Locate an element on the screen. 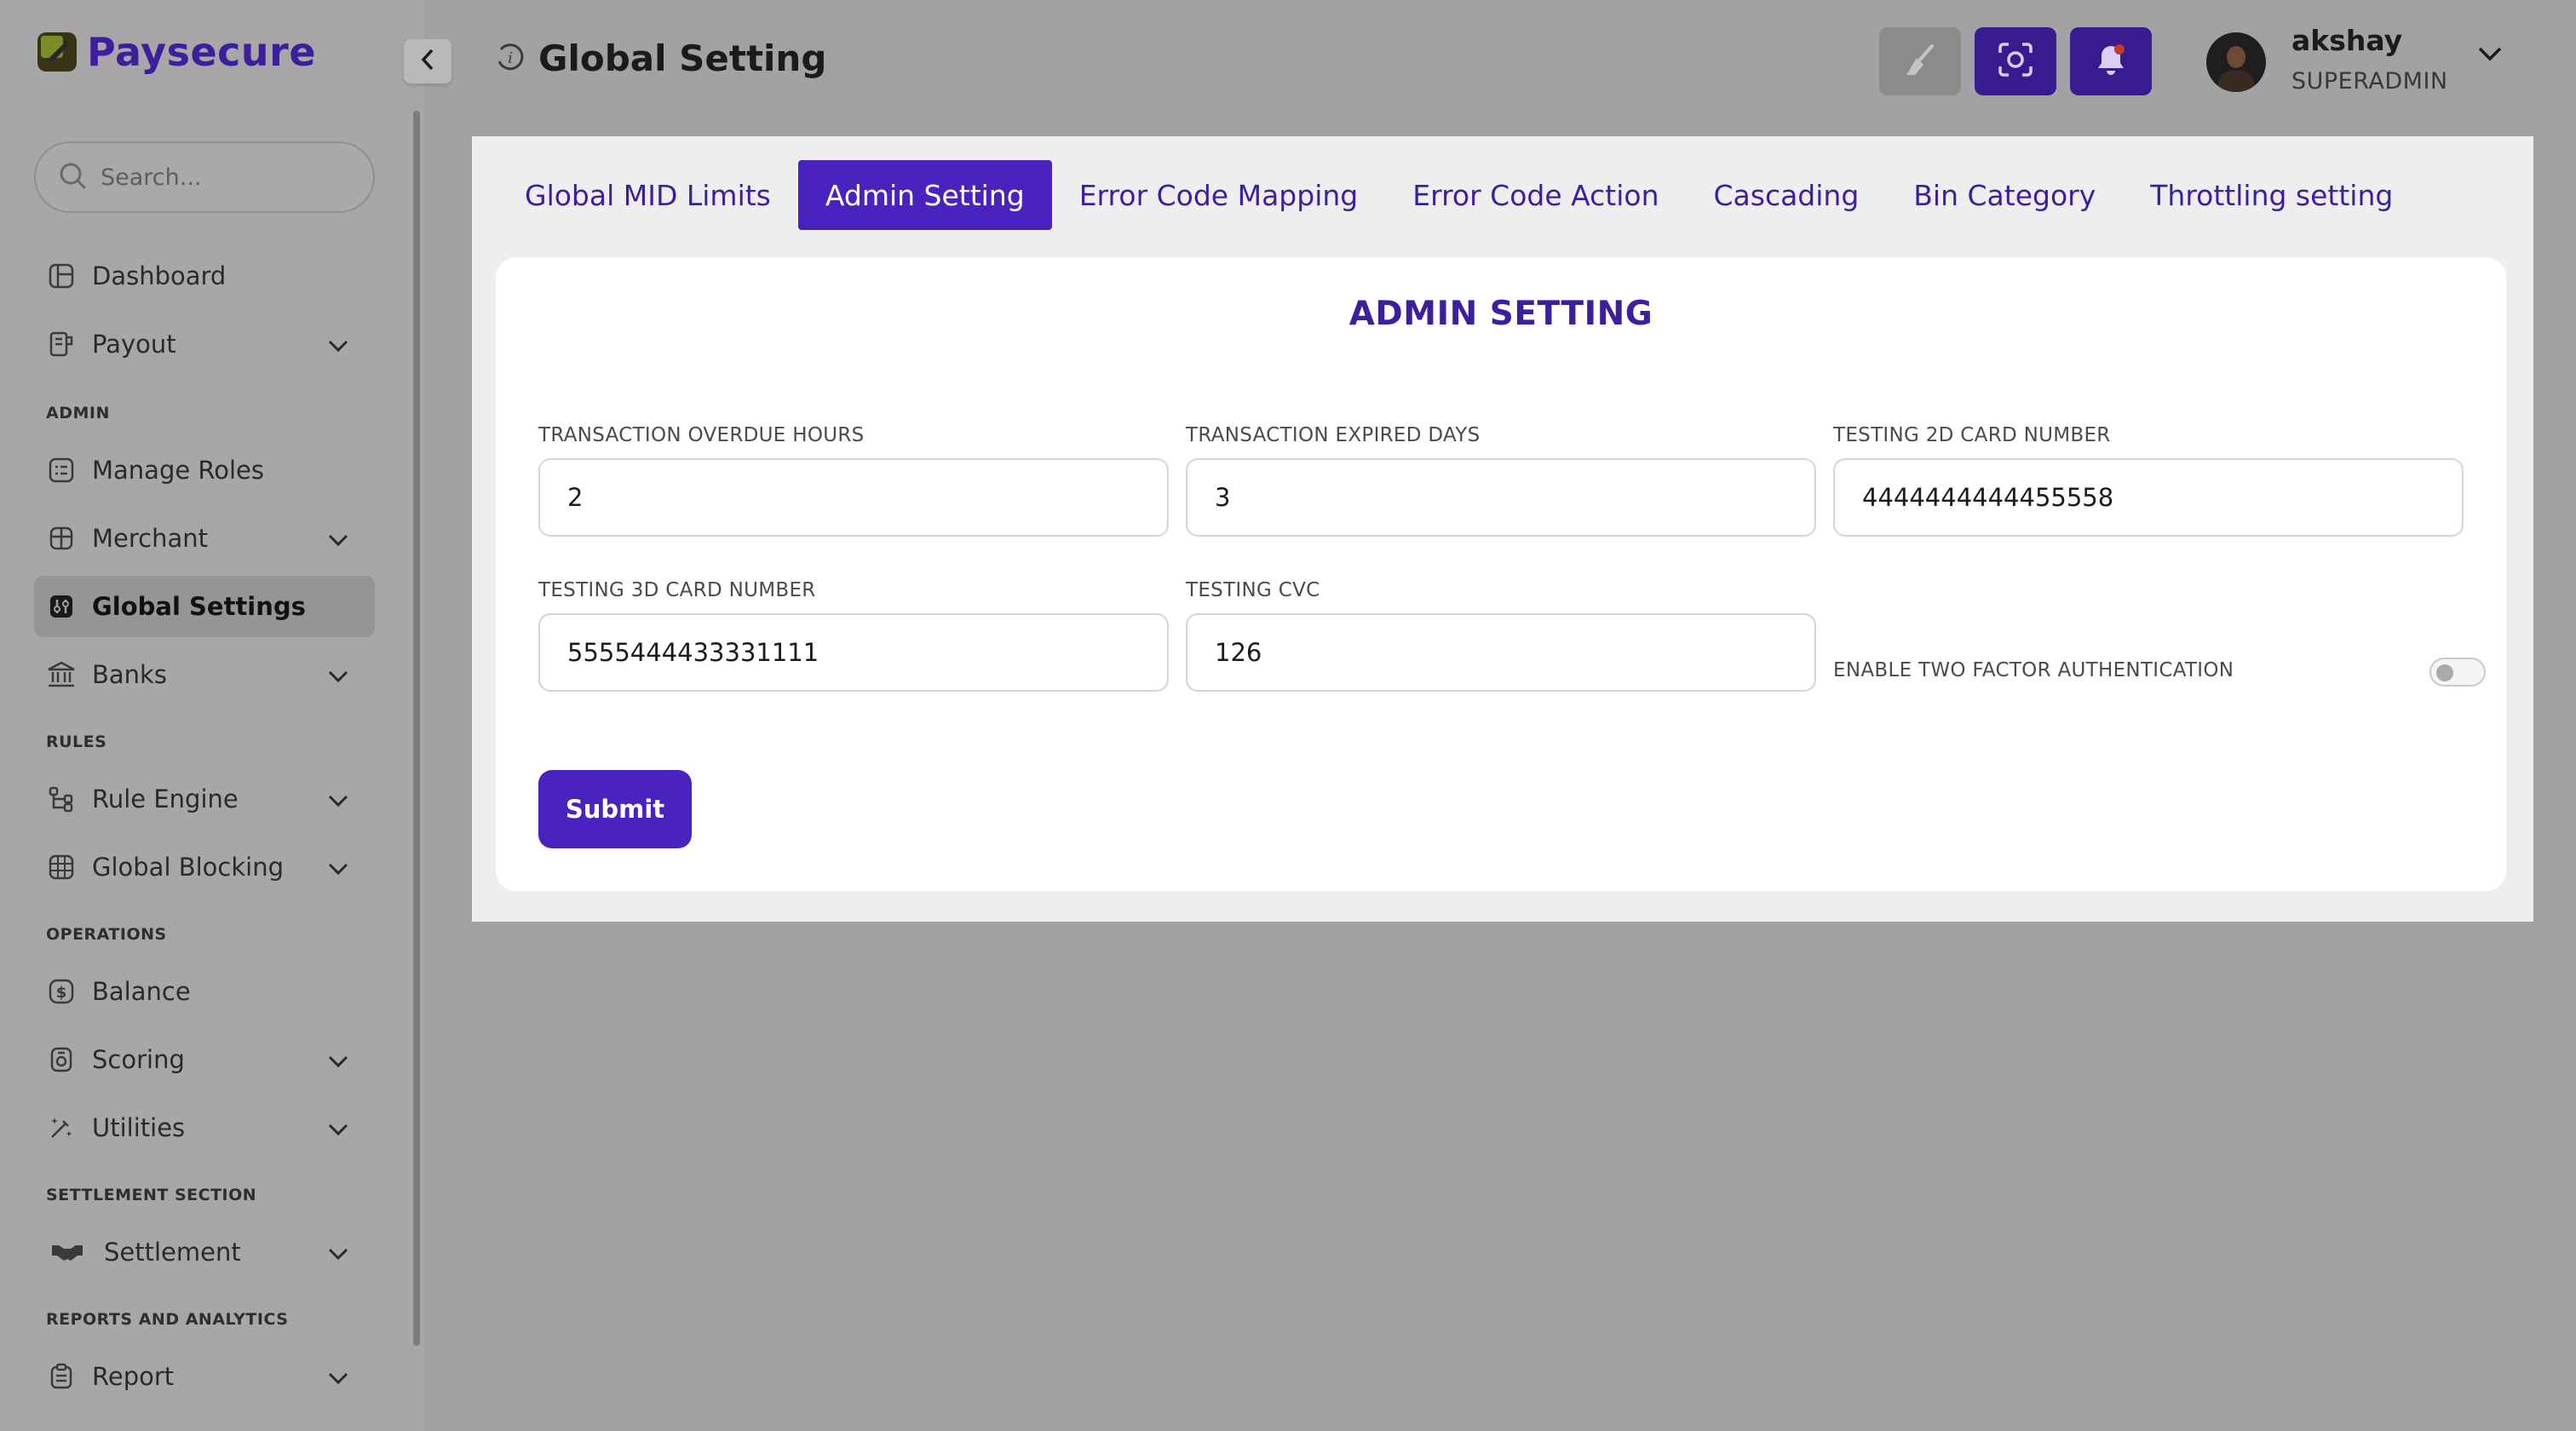 Image resolution: width=2576 pixels, height=1431 pixels. page-header: i Global Setting is located at coordinates (660, 58).